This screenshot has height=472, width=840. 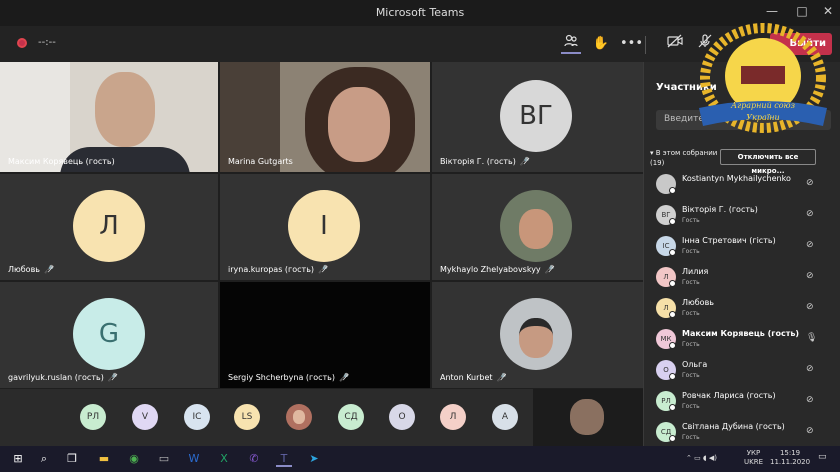 I want to click on camera-off-icon, so click(x=675, y=44).